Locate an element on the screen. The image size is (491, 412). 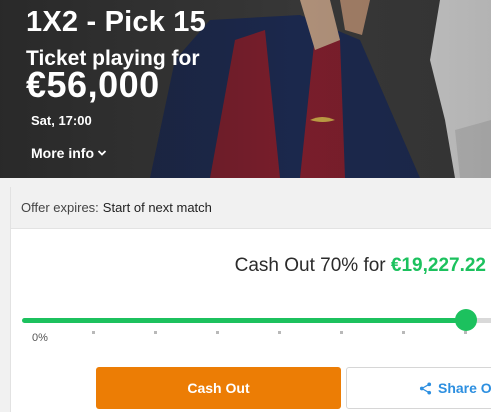
slider-track-fill is located at coordinates (243, 320).